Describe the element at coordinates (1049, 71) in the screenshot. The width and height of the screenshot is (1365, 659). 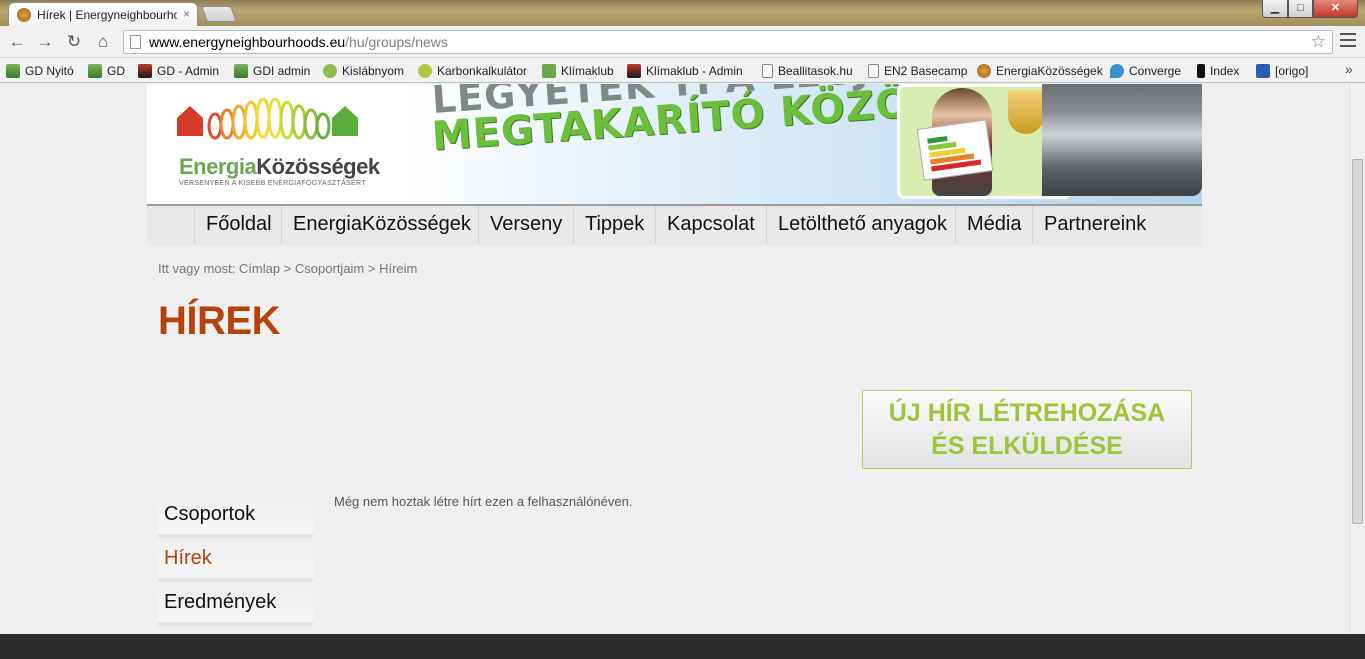
I see `bookmark-label: EnergiaKözösségek` at that location.